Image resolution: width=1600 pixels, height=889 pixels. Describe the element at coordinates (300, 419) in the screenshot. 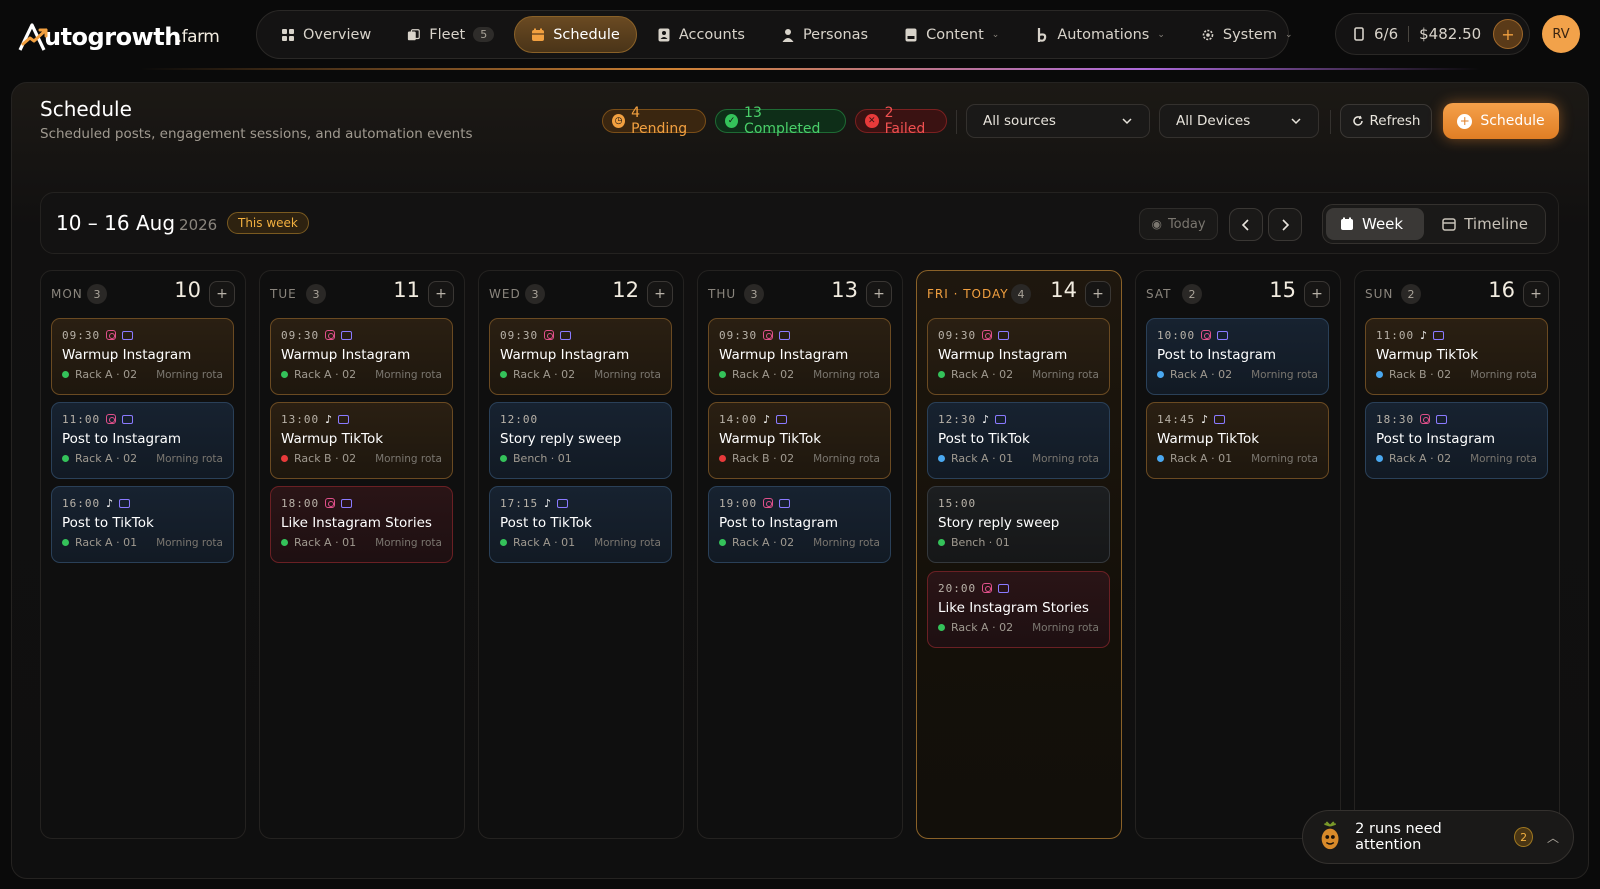

I see `event-time: 13:00` at that location.